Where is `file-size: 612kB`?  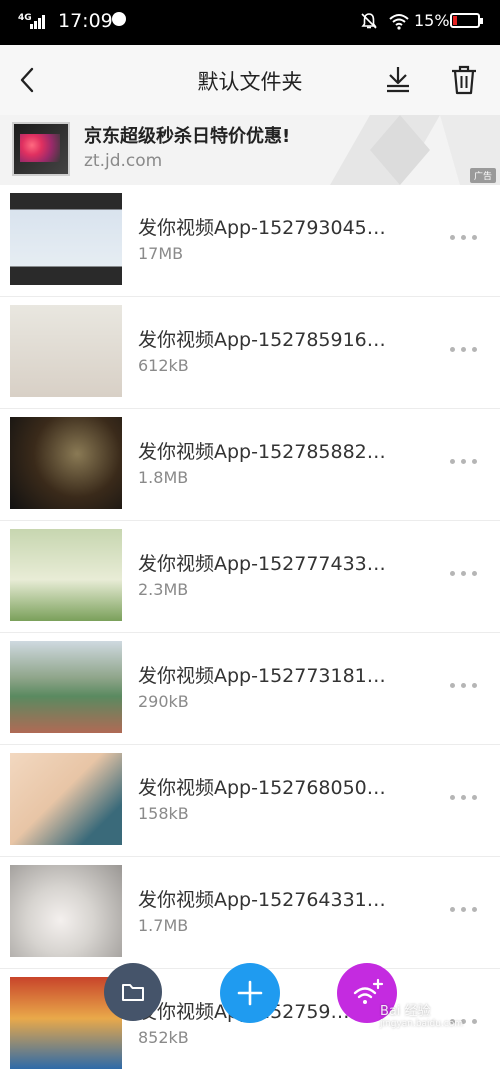 file-size: 612kB is located at coordinates (163, 365).